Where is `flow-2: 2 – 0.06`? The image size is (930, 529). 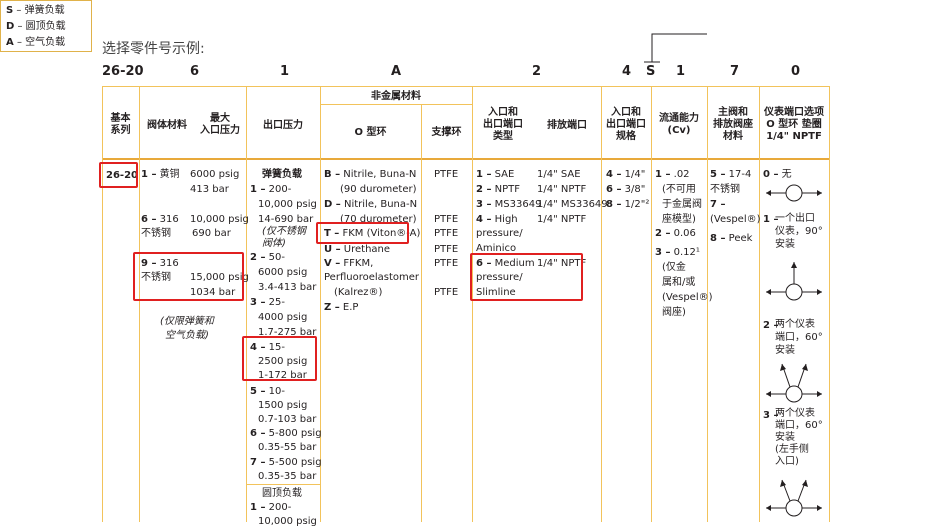 flow-2: 2 – 0.06 is located at coordinates (675, 233).